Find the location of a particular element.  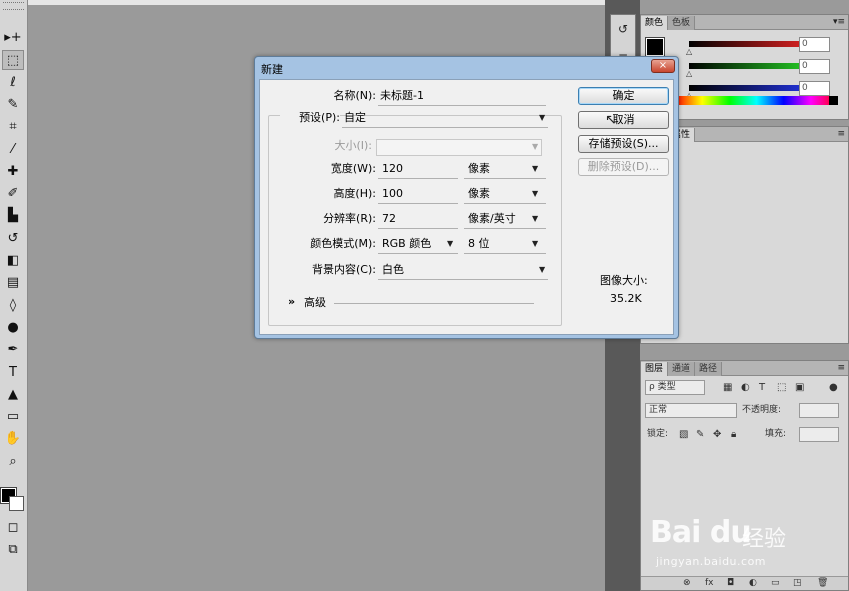

color-slider-r is located at coordinates (744, 44).